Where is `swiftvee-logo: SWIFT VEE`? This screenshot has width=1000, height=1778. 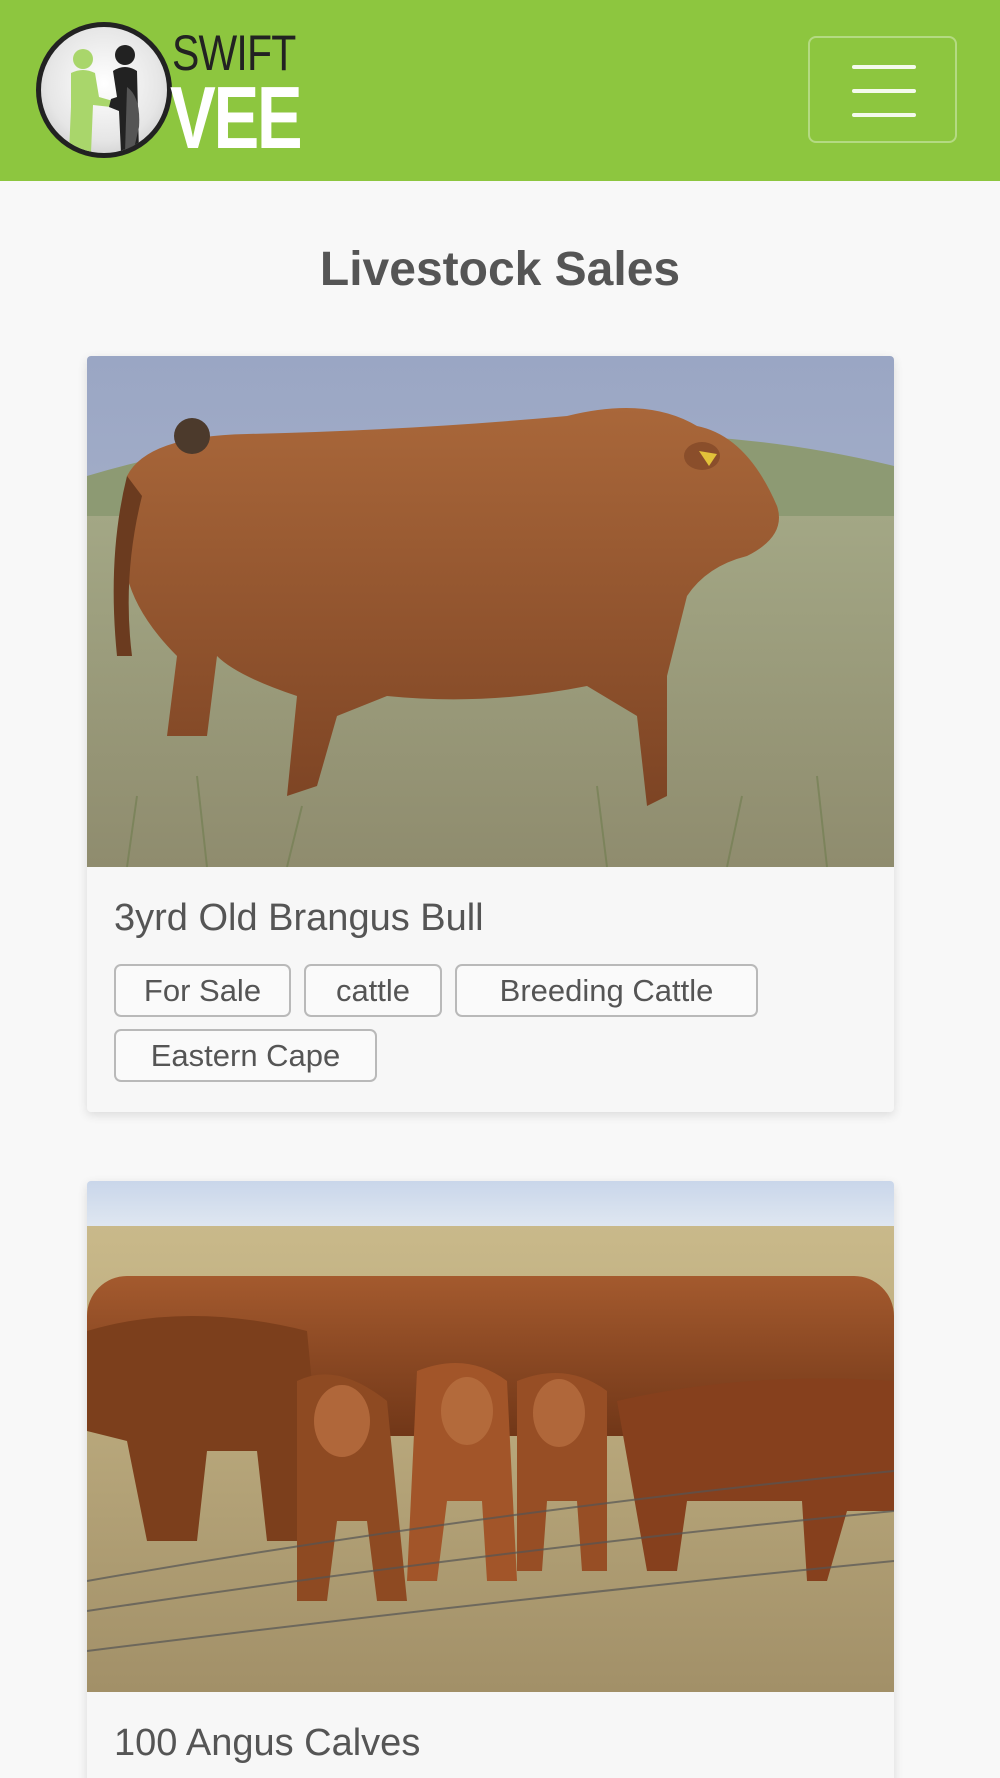
swiftvee-logo: SWIFT VEE is located at coordinates (171, 94).